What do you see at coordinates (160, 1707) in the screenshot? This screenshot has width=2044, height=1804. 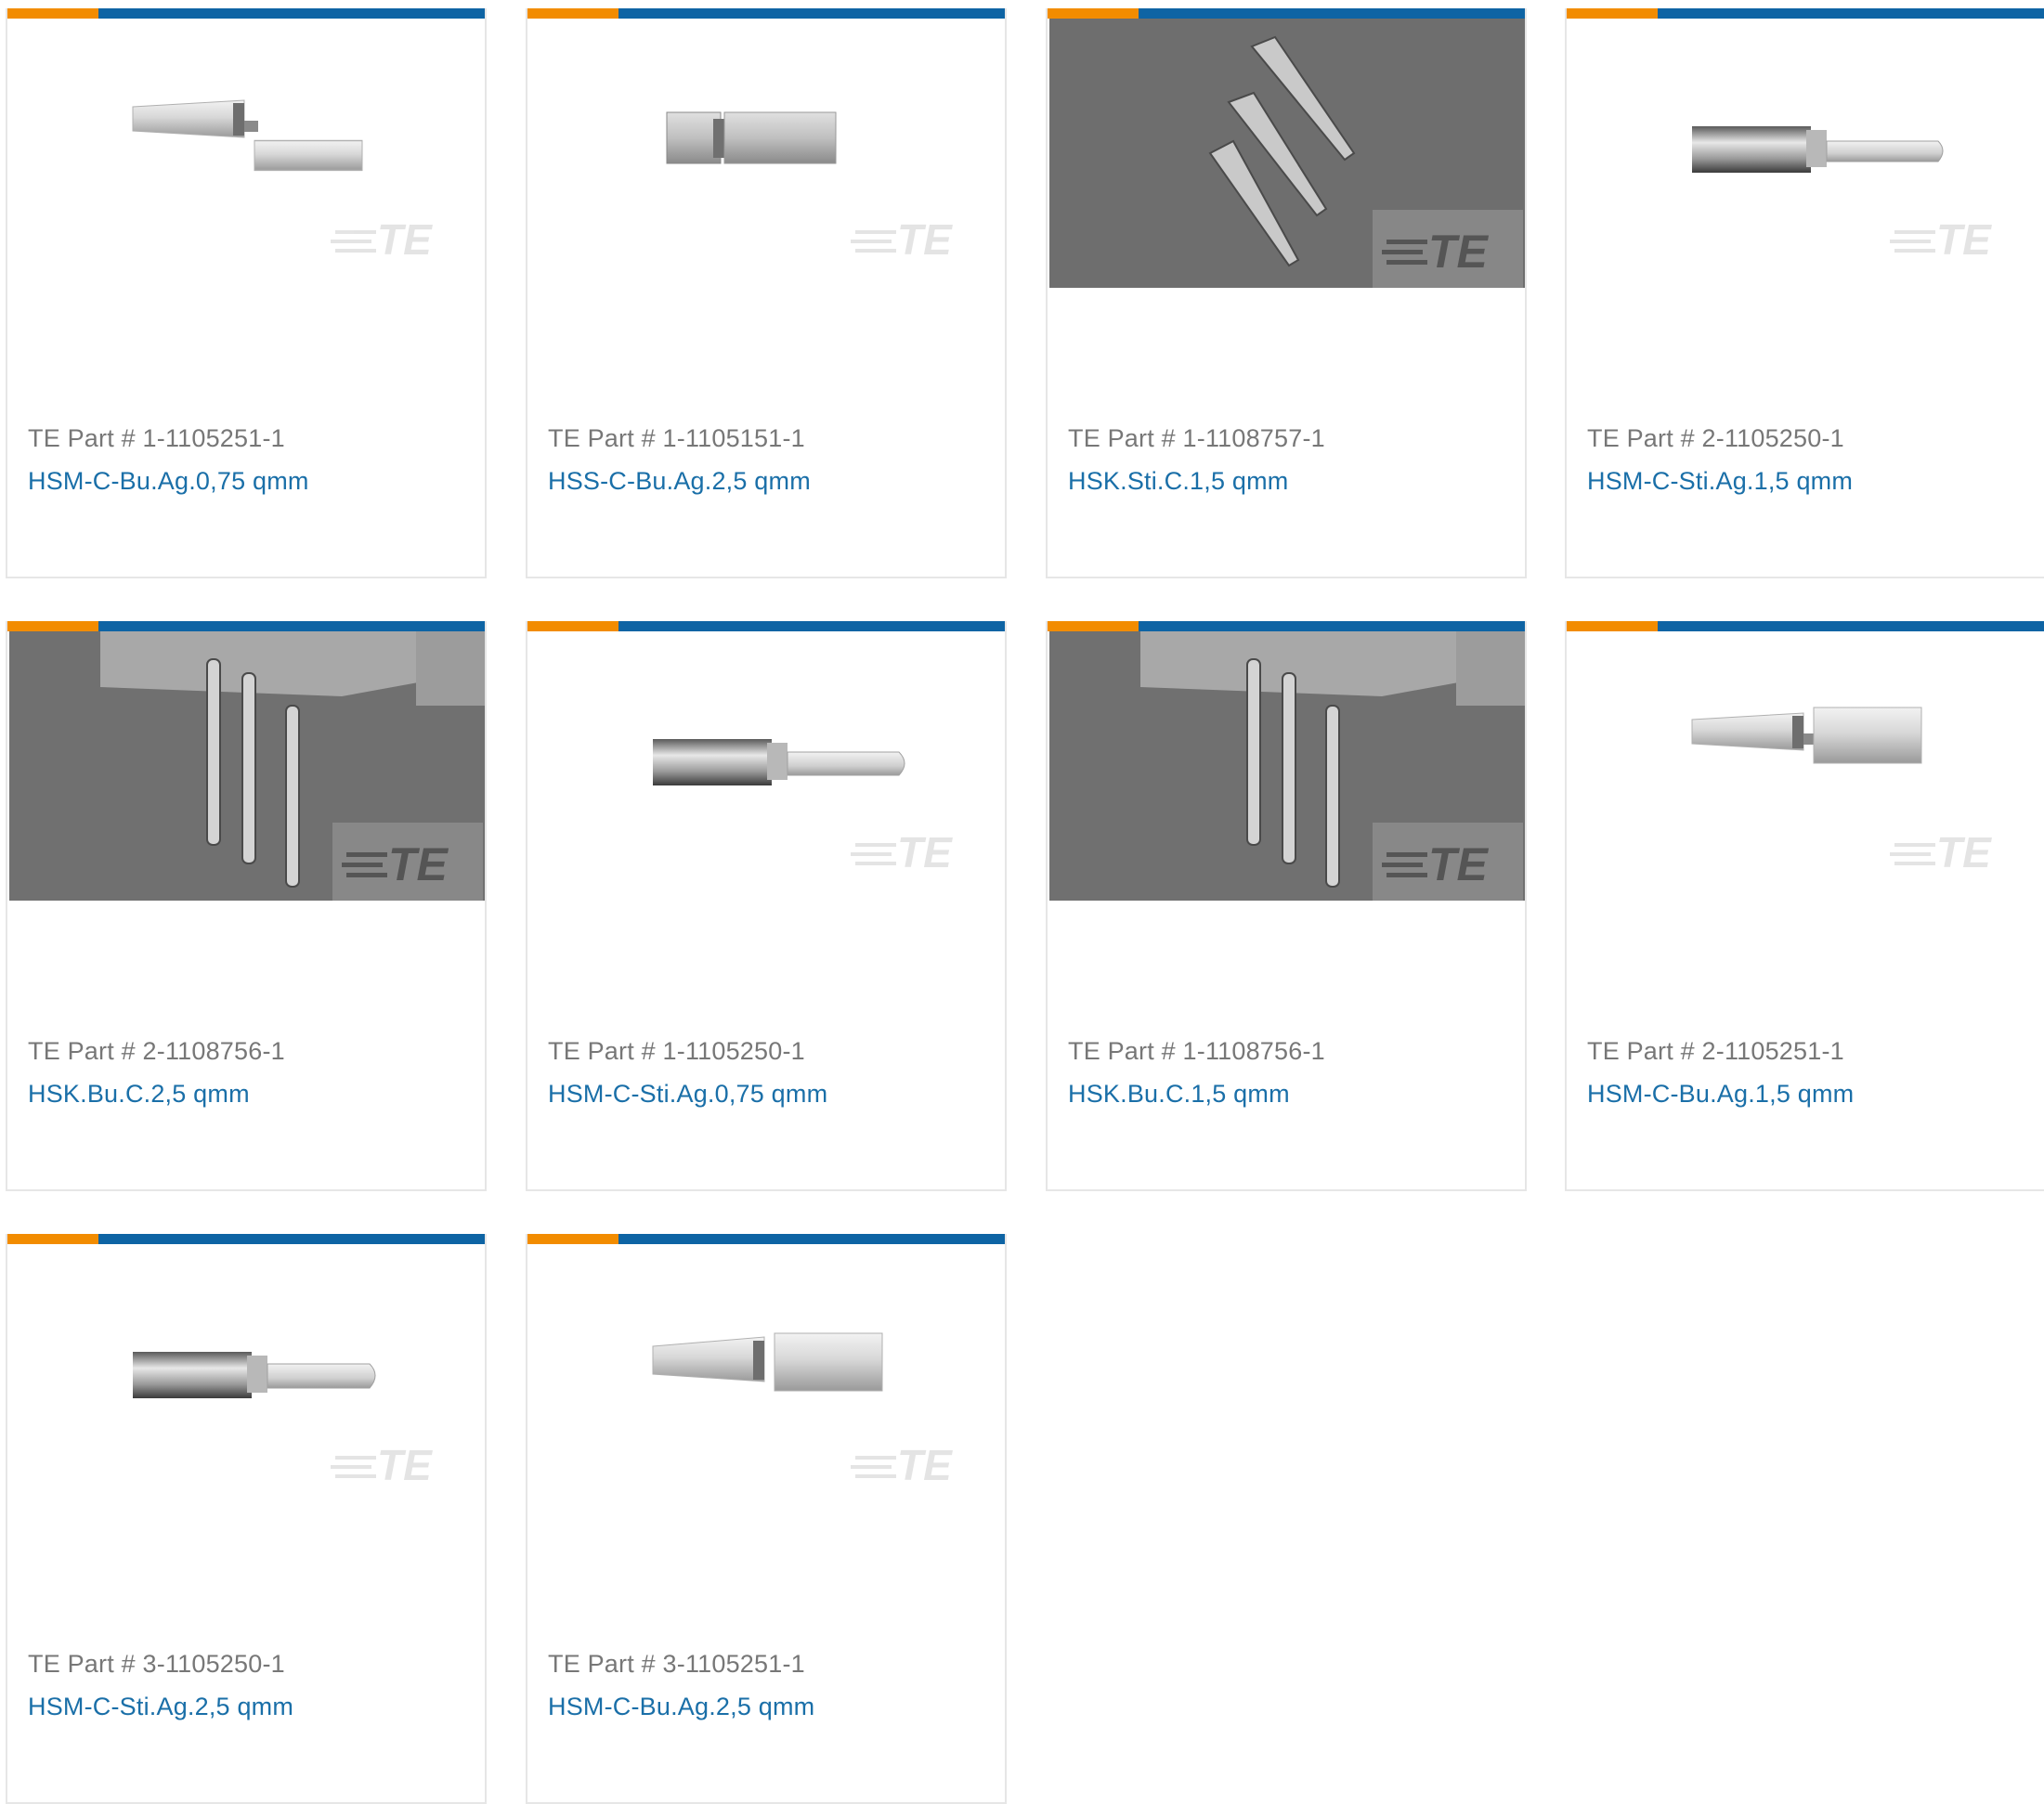 I see `product-name-link: HSM-C-Sti.Ag.2,5 qmm` at bounding box center [160, 1707].